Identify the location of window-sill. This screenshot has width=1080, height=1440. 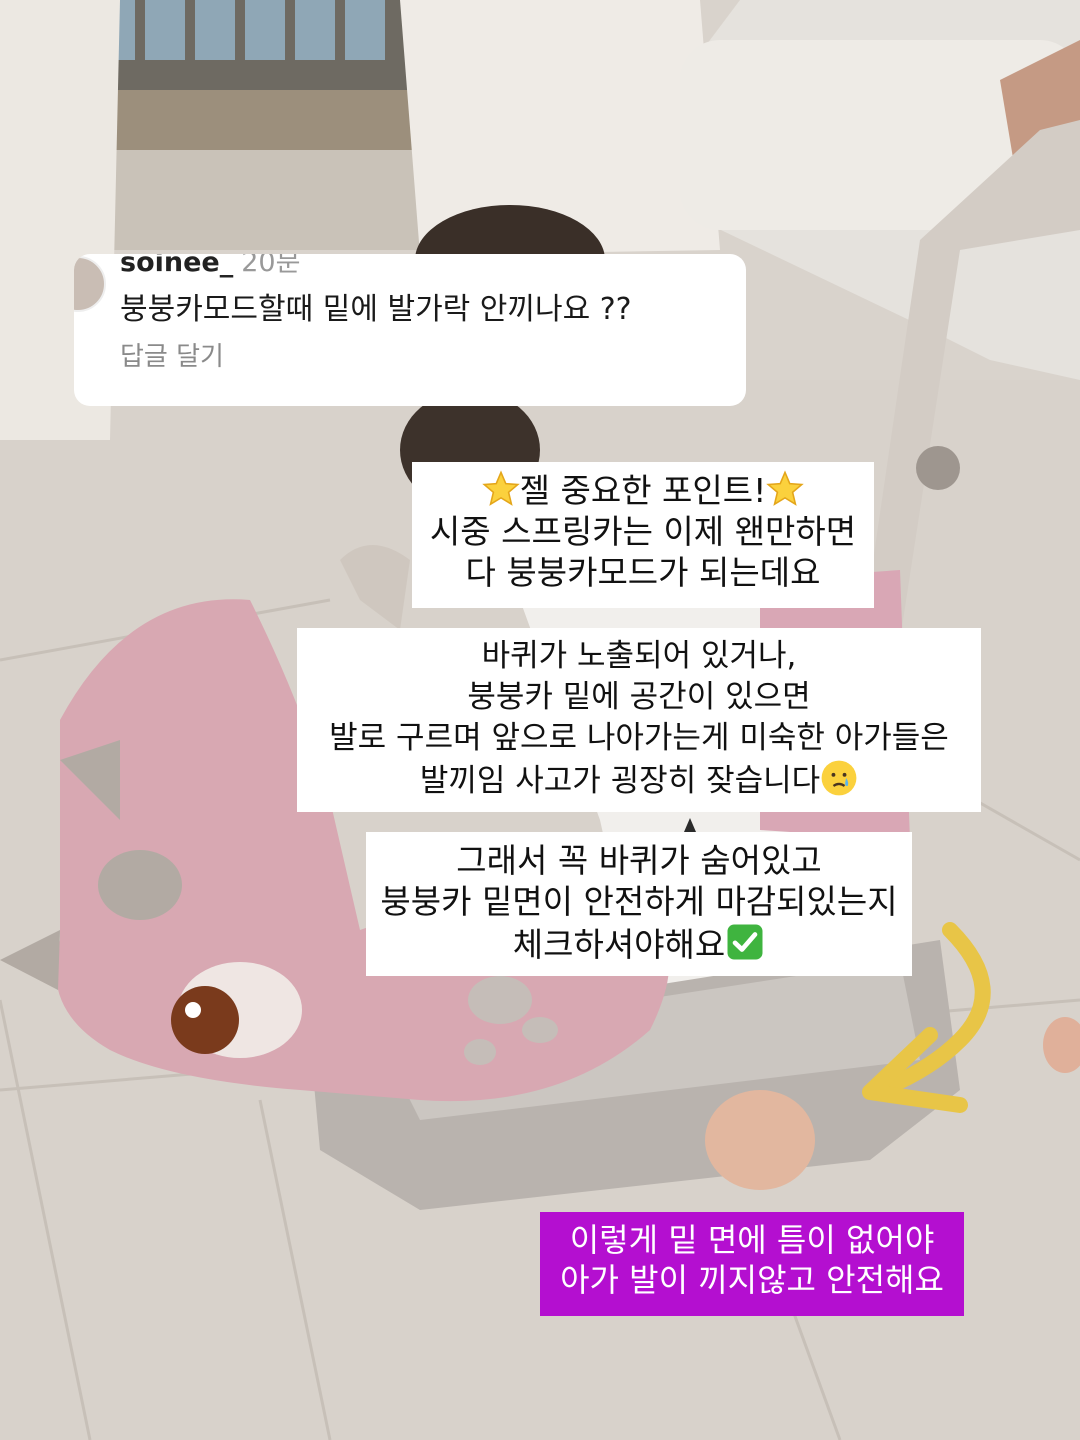
(250, 120).